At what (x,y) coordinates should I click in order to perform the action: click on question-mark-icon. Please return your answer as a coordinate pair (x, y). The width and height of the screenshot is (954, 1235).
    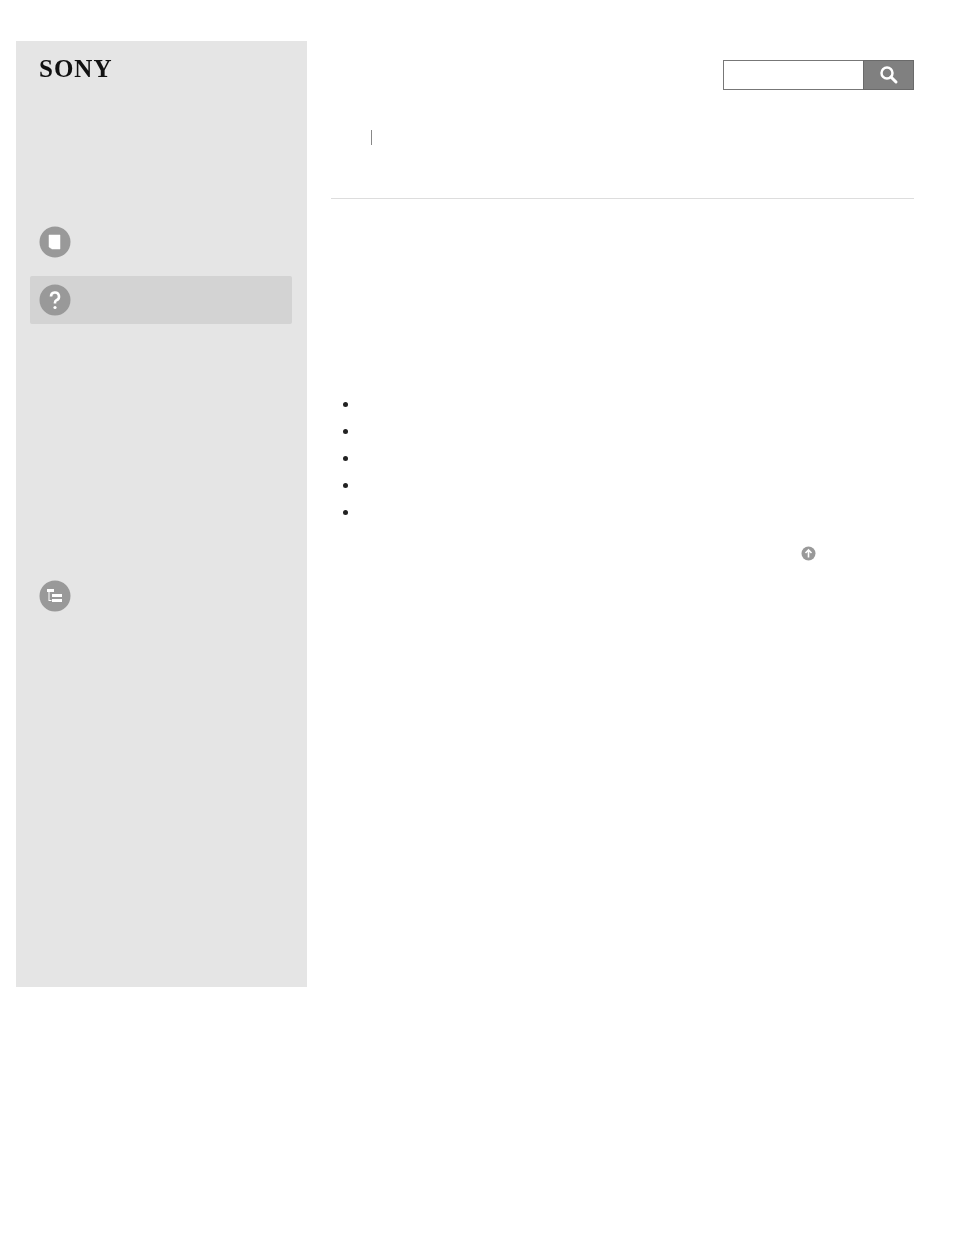
    Looking at the image, I should click on (55, 300).